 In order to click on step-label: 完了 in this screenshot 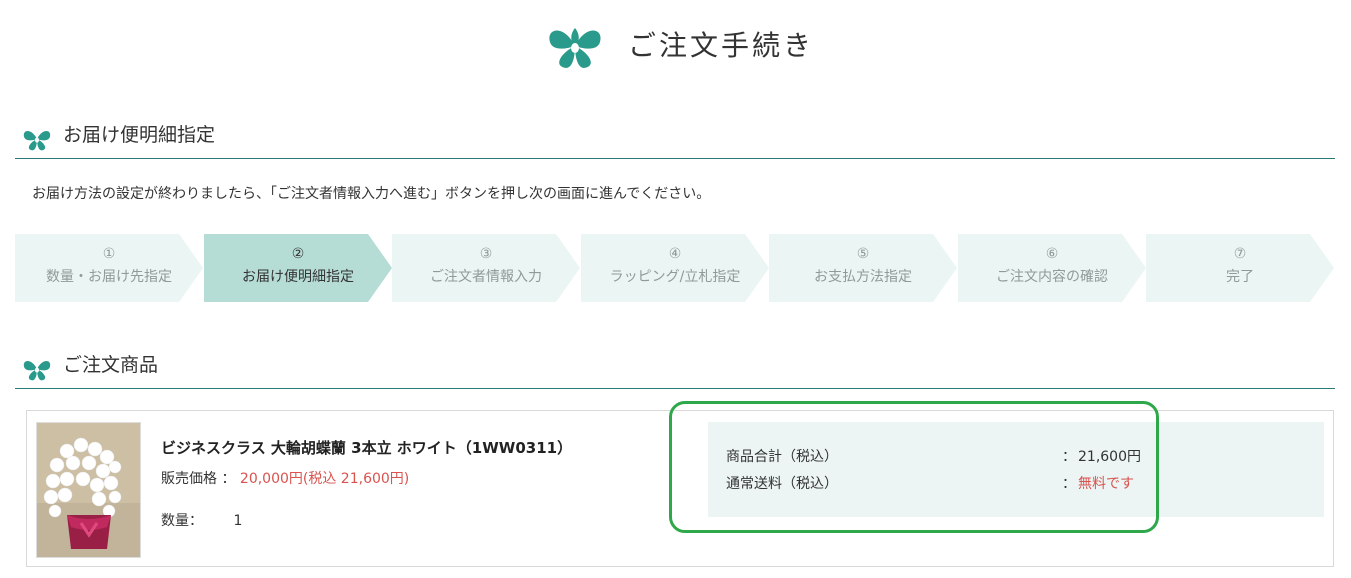, I will do `click(1240, 277)`.